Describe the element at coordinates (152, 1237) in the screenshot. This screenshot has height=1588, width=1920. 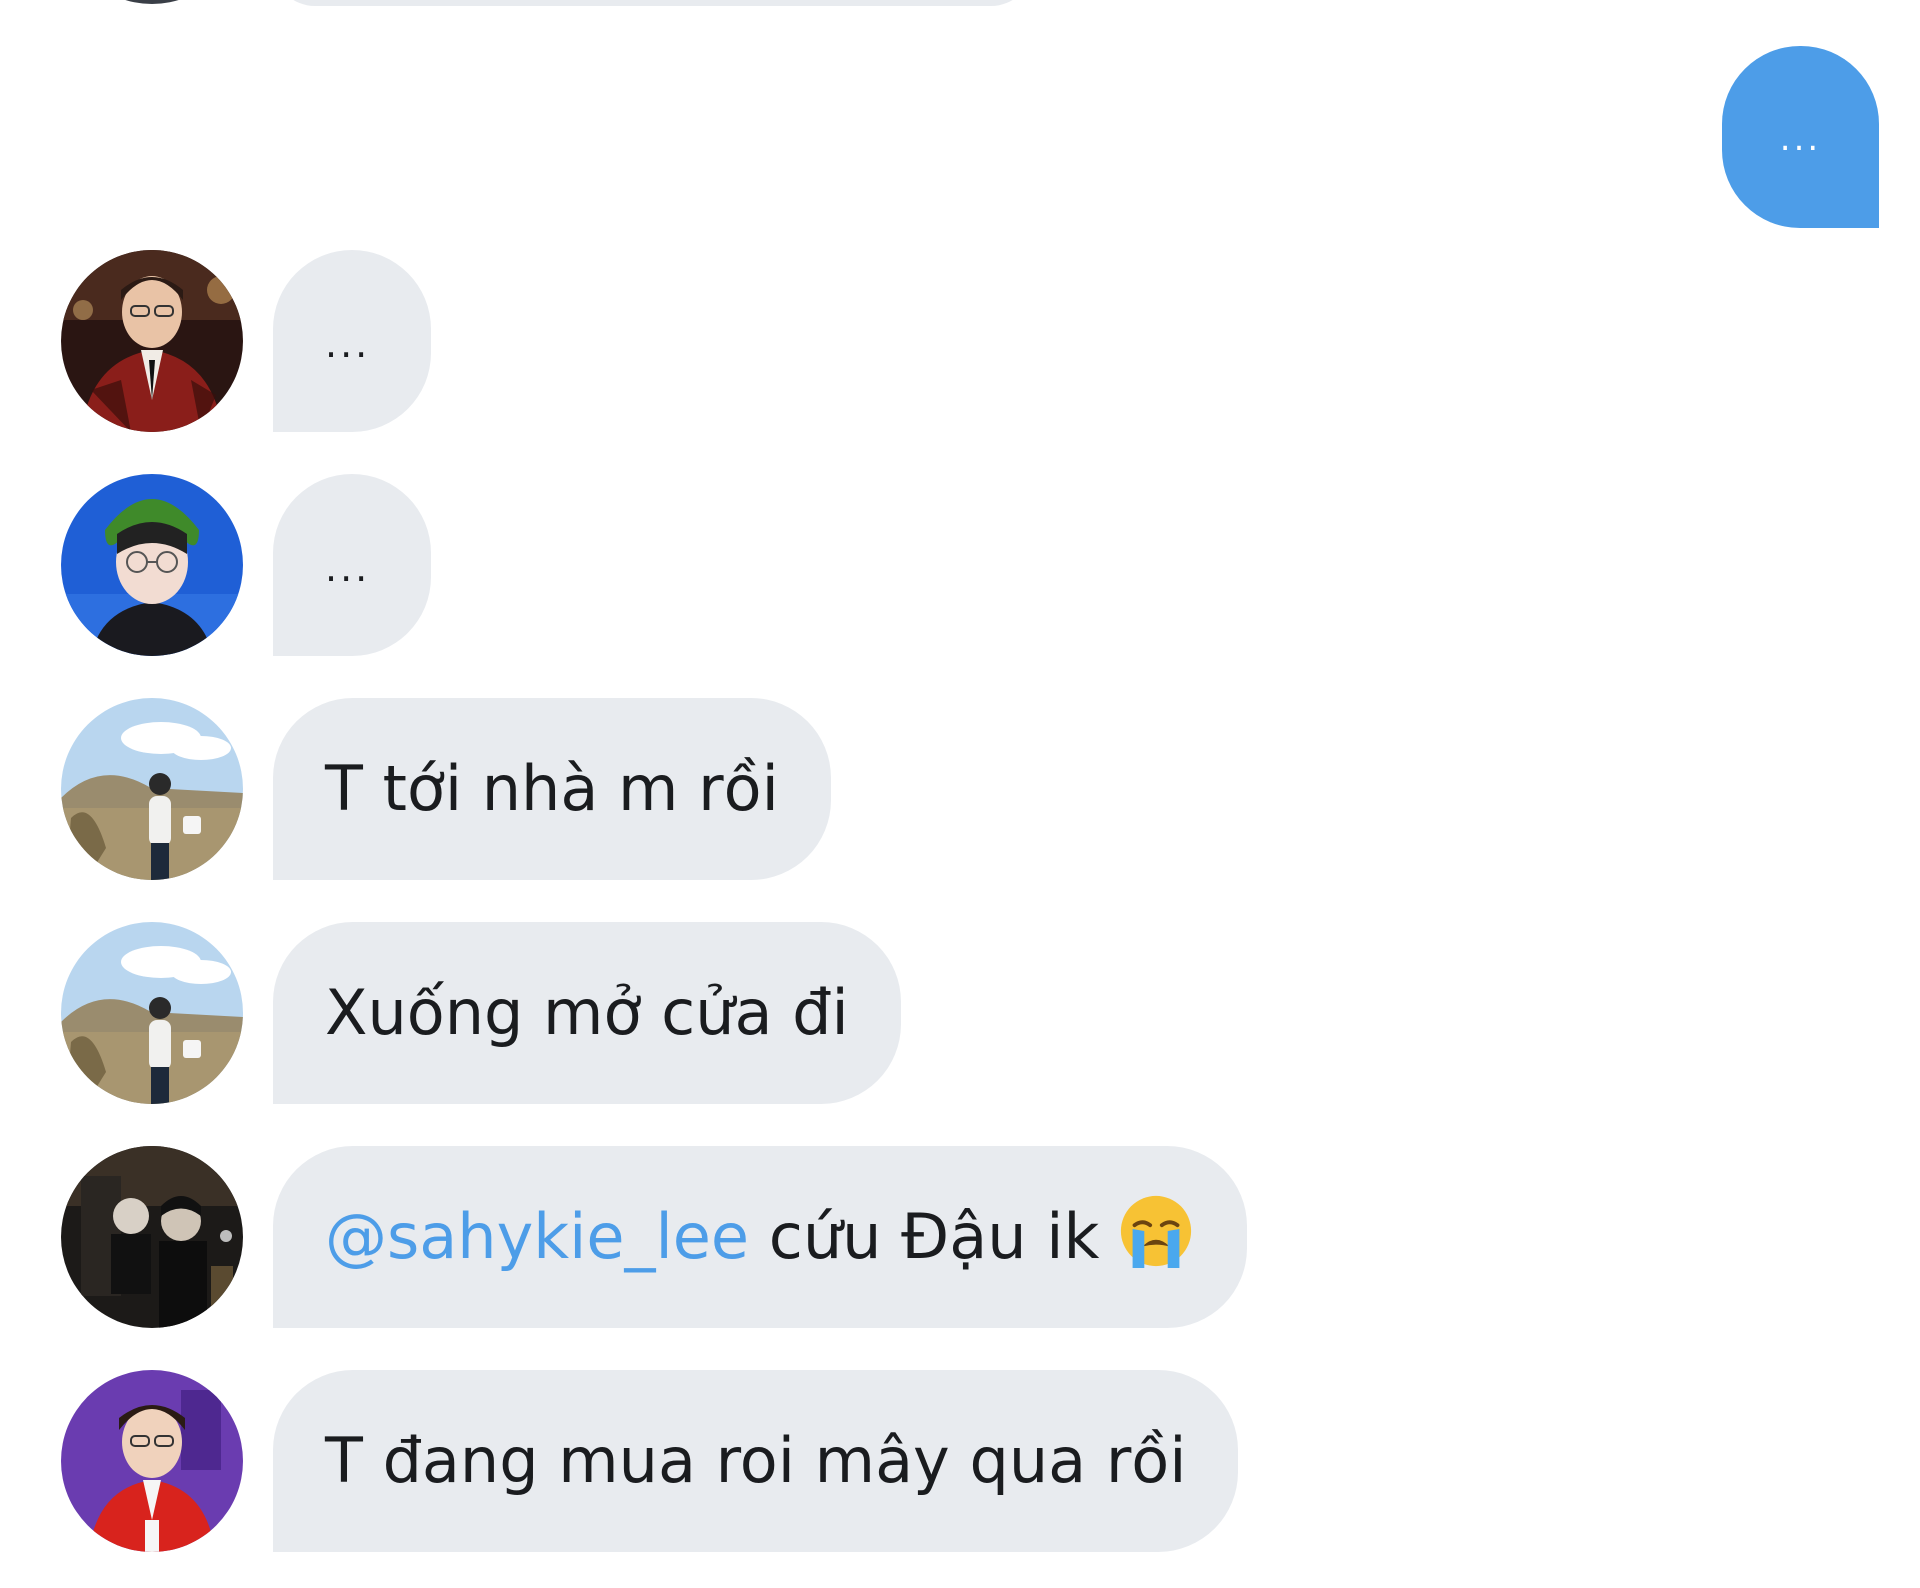
I see `avatar-dark-photo` at that location.